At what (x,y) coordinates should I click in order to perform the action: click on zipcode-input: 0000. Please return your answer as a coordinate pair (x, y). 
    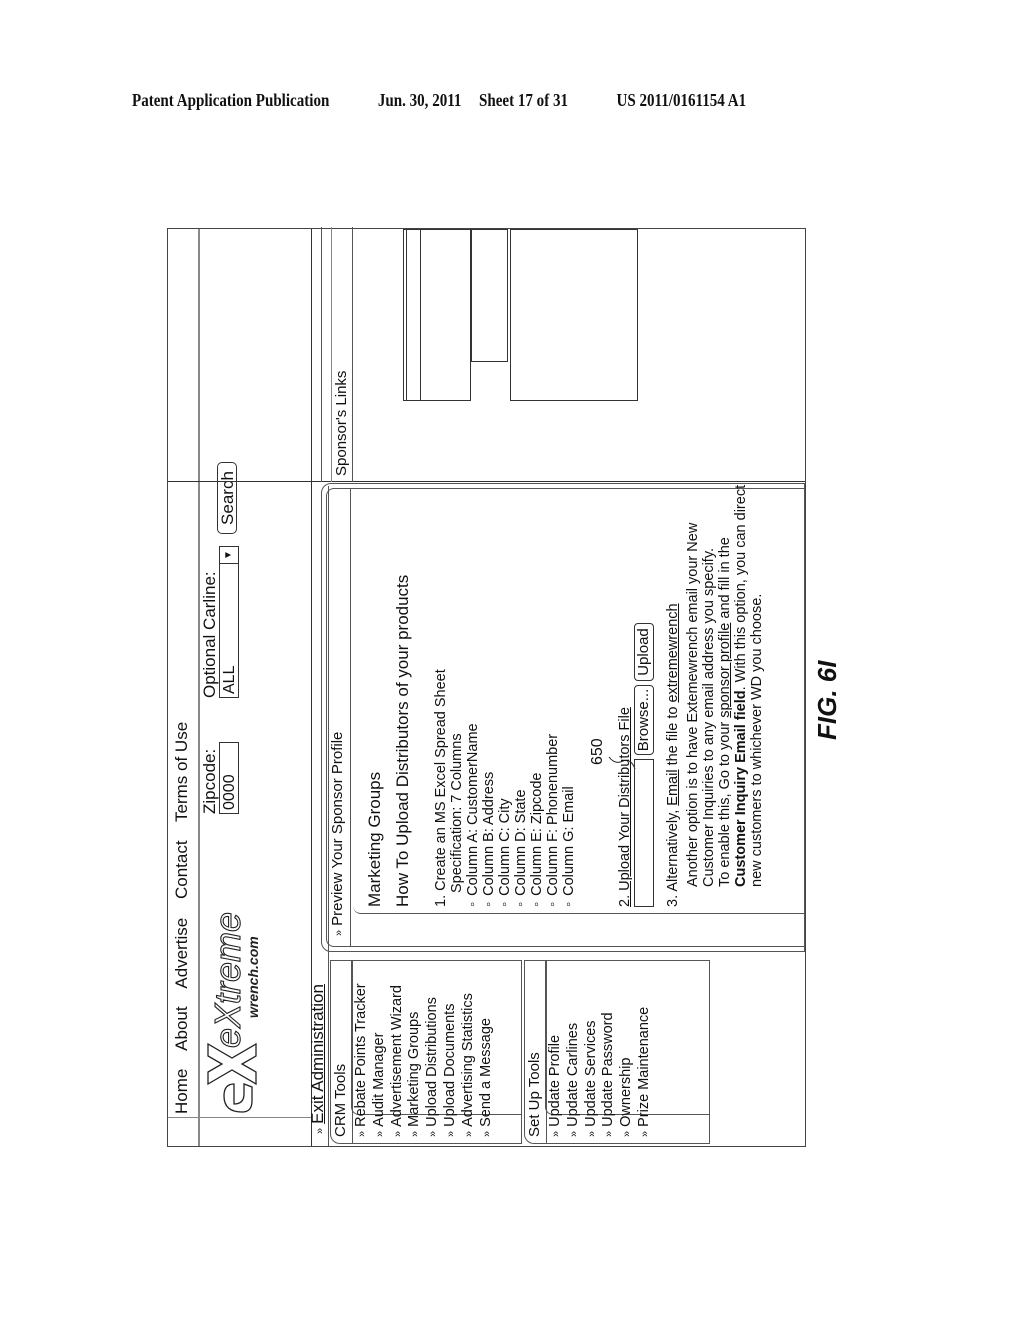
    Looking at the image, I should click on (229, 778).